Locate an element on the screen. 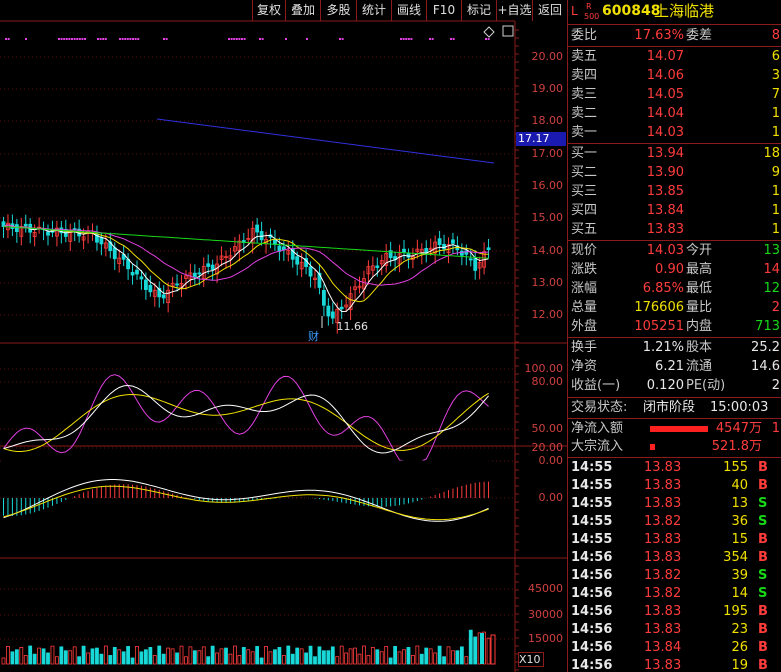 Image resolution: width=781 pixels, height=672 pixels. buy-level-row: 买三 13.85 1 is located at coordinates (674, 192).